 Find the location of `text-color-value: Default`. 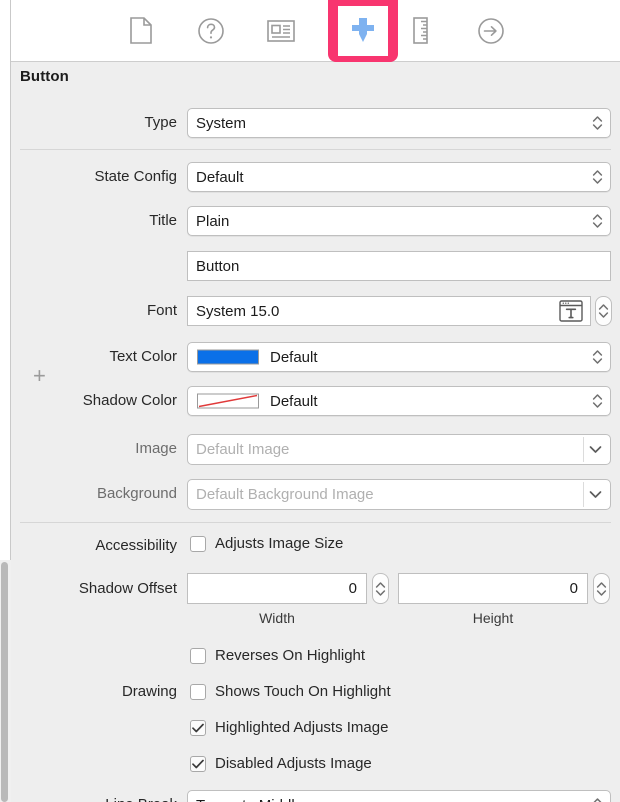

text-color-value: Default is located at coordinates (294, 357).